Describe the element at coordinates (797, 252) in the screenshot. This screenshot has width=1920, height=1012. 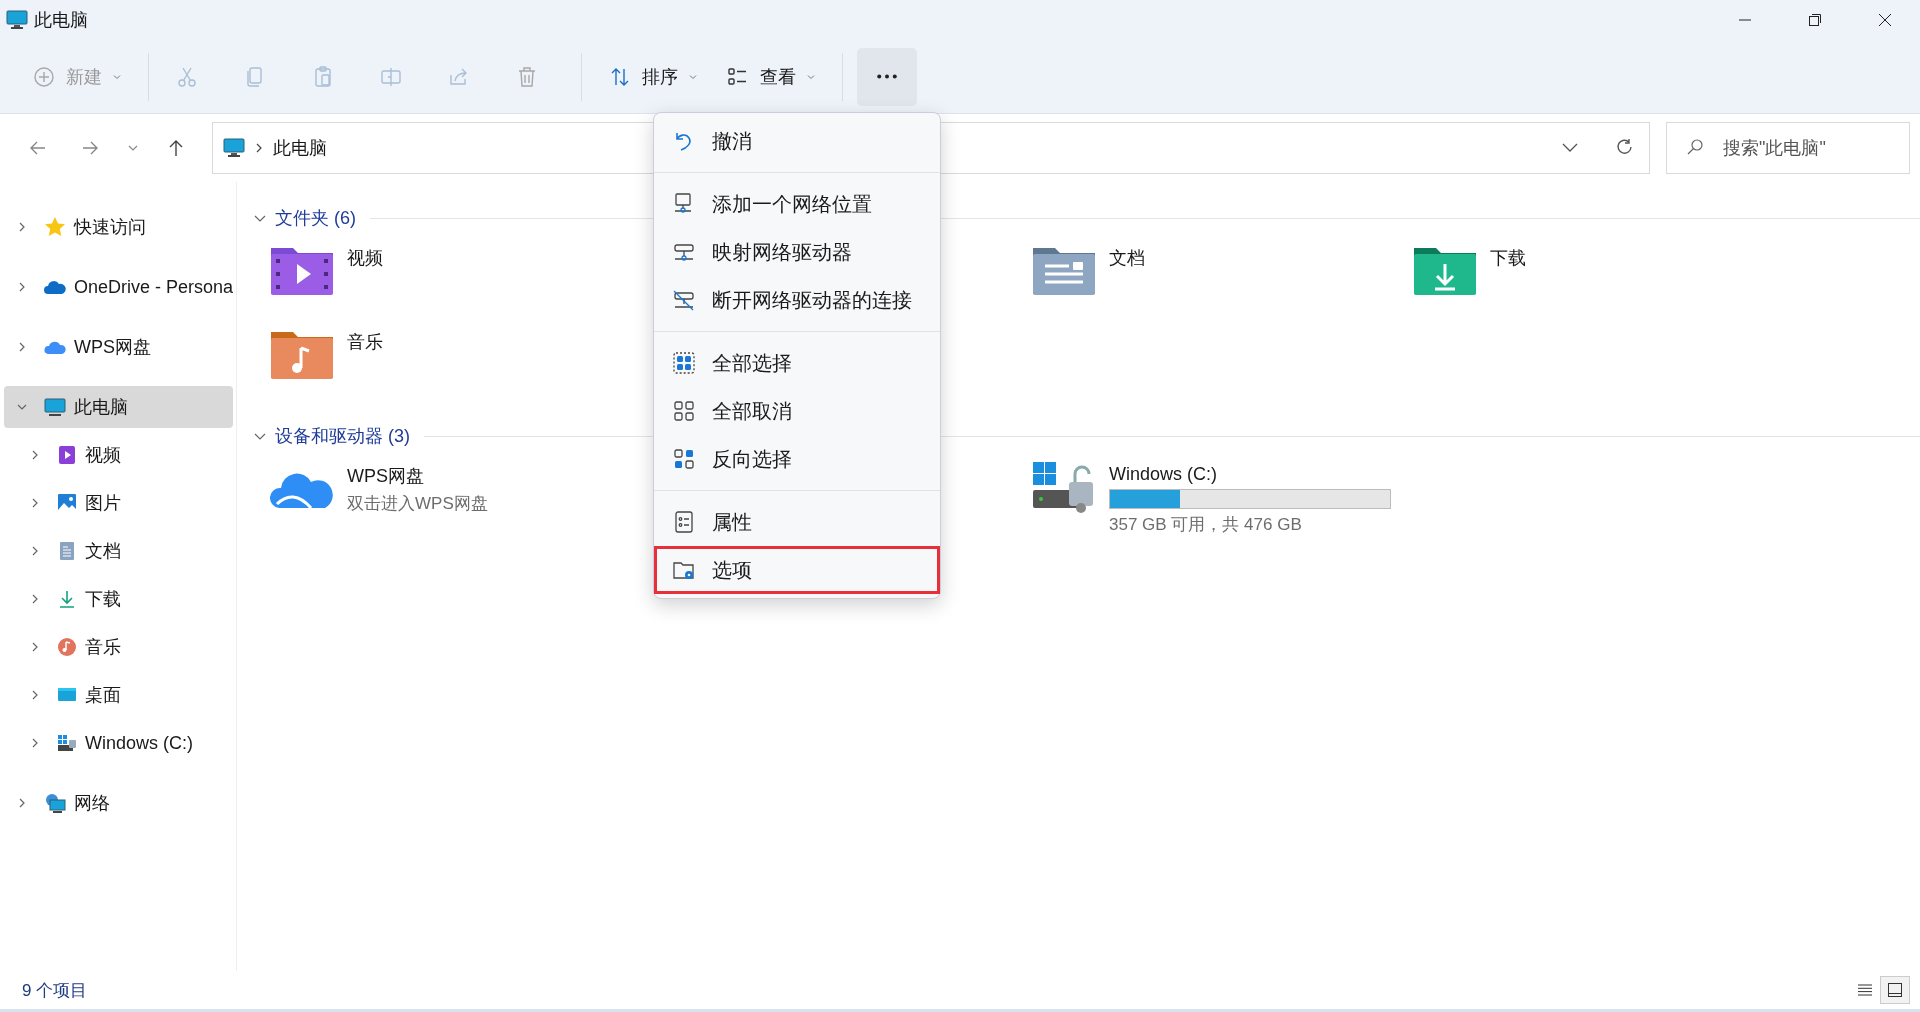
I see `menu-item: 映射网络驱动器` at that location.